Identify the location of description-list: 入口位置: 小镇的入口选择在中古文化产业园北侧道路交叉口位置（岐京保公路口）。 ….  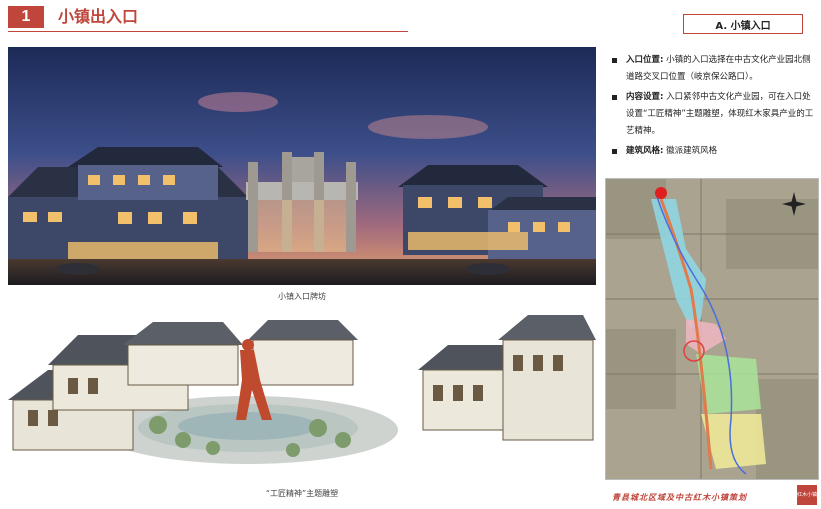
(712, 107).